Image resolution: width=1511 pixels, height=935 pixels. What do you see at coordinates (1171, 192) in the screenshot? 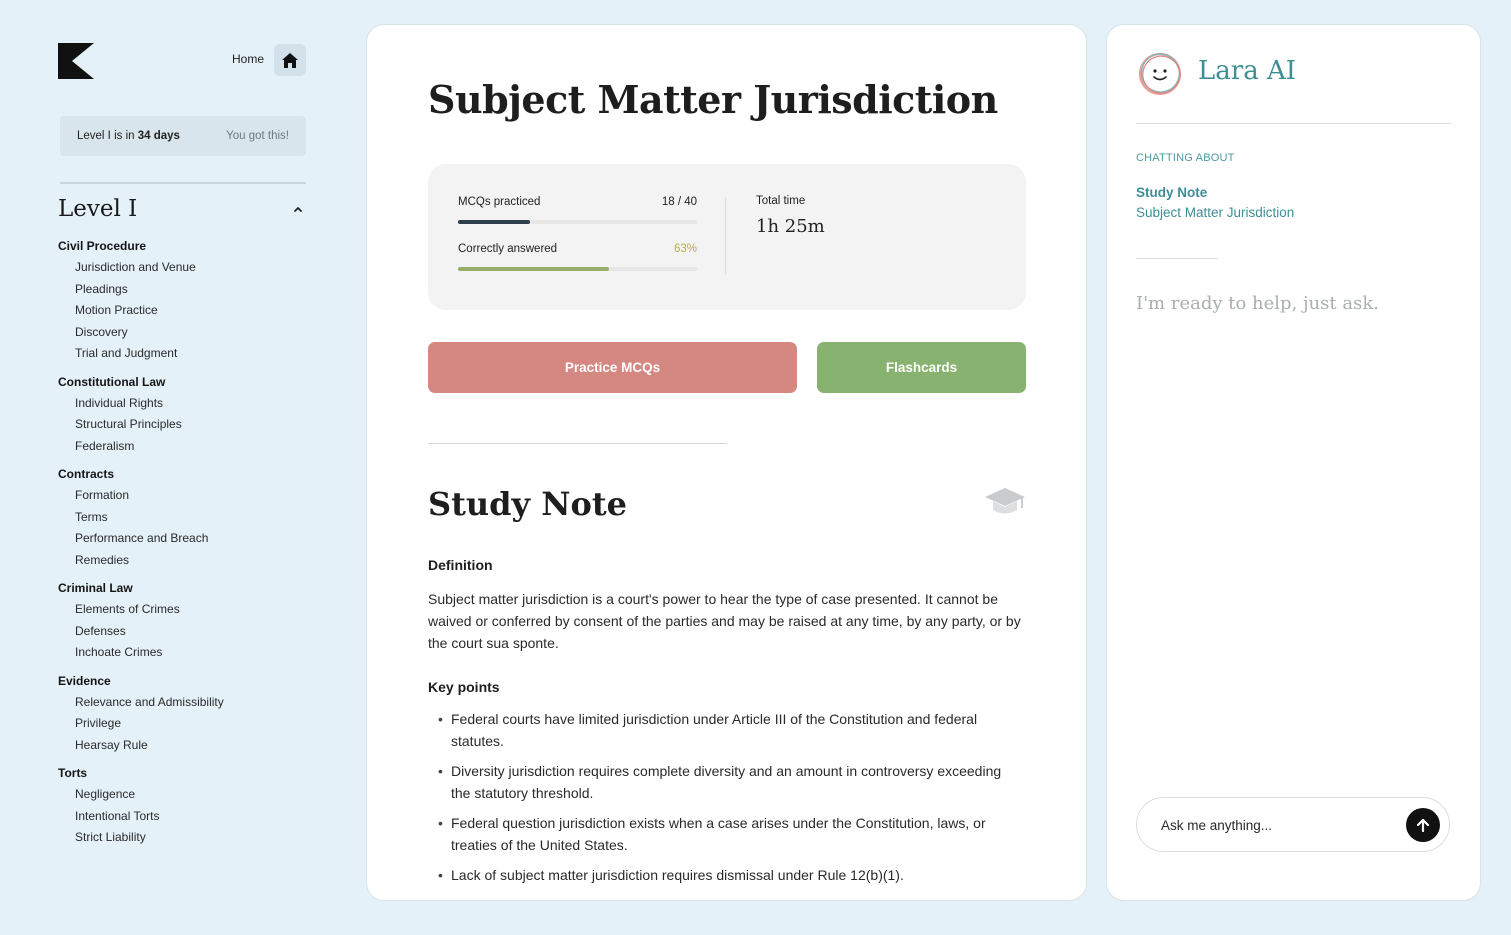
I see `context-type: Study Note` at bounding box center [1171, 192].